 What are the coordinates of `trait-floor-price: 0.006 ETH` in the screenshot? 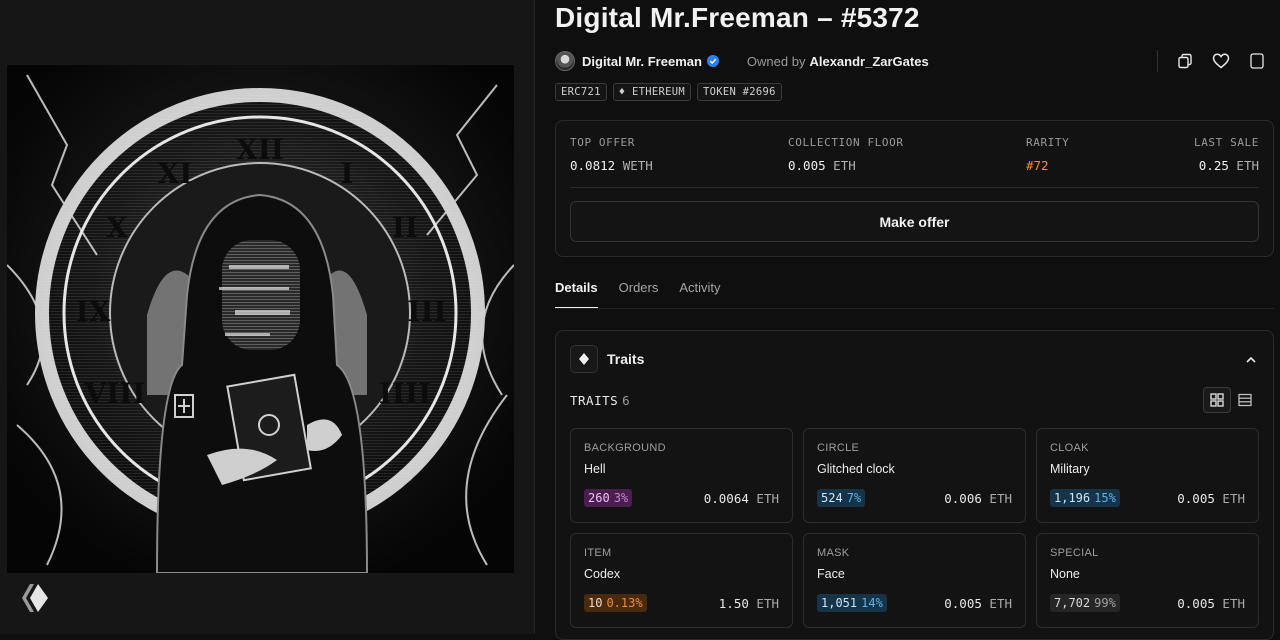 It's located at (978, 498).